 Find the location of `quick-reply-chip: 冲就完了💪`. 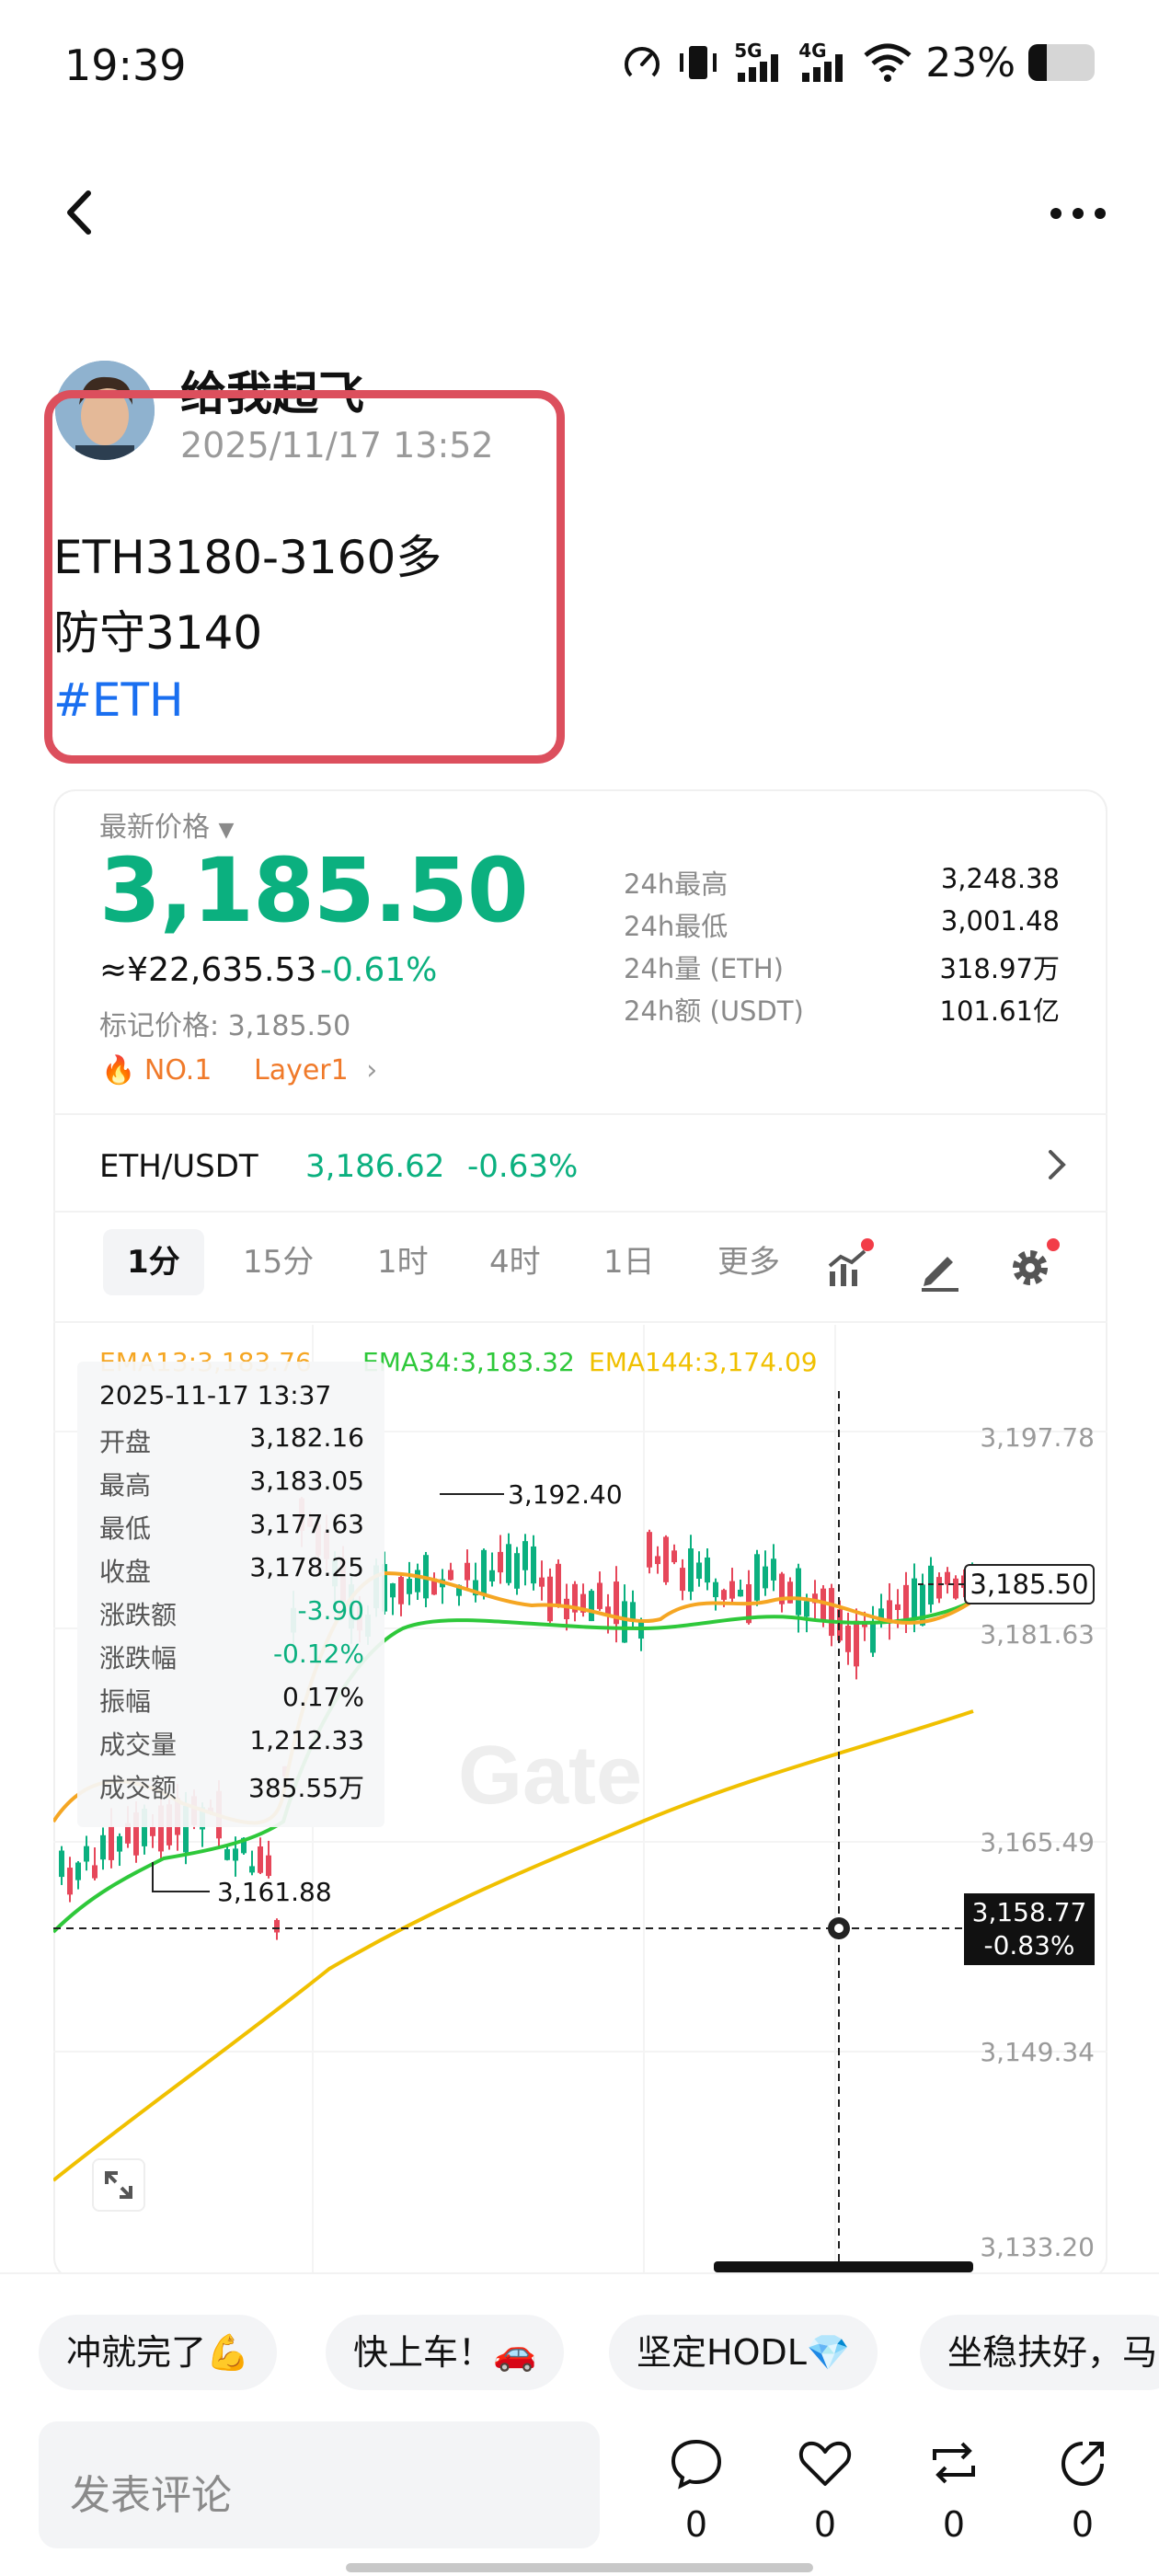

quick-reply-chip: 冲就完了💪 is located at coordinates (158, 2352).